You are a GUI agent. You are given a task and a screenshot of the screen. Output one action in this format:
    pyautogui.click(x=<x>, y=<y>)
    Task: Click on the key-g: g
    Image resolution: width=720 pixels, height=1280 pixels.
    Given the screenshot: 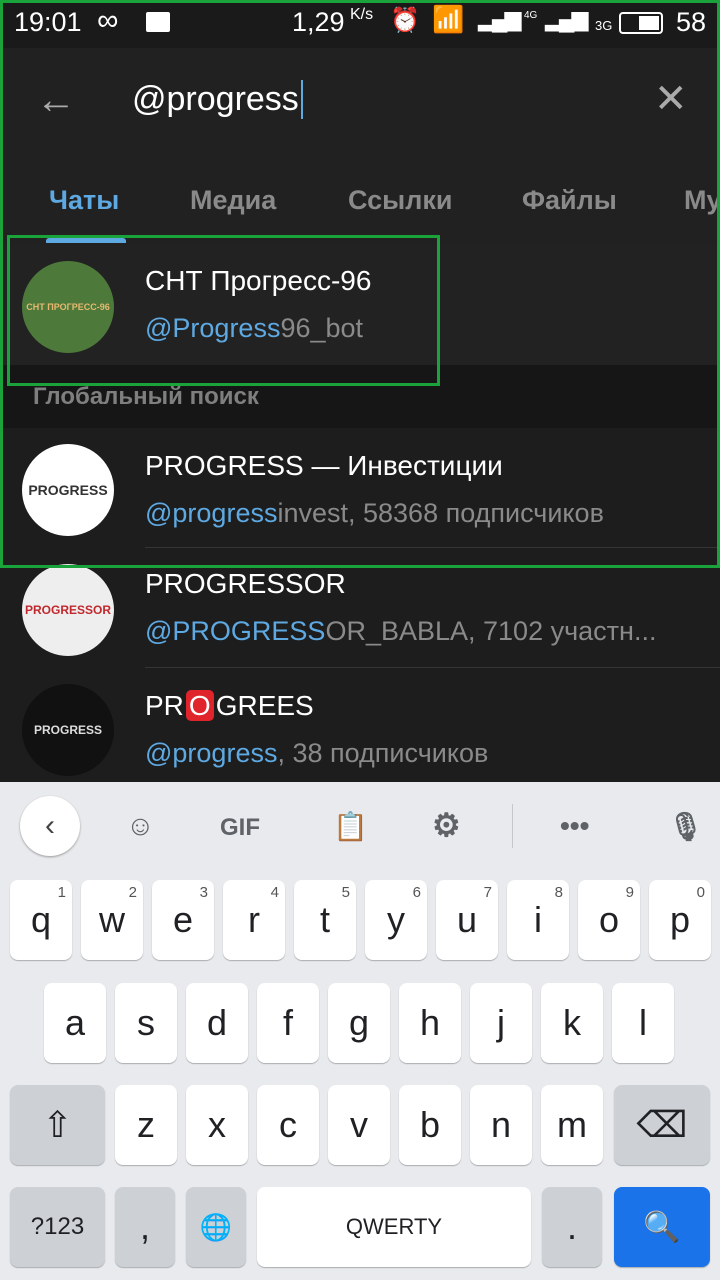 What is the action you would take?
    pyautogui.click(x=359, y=1023)
    